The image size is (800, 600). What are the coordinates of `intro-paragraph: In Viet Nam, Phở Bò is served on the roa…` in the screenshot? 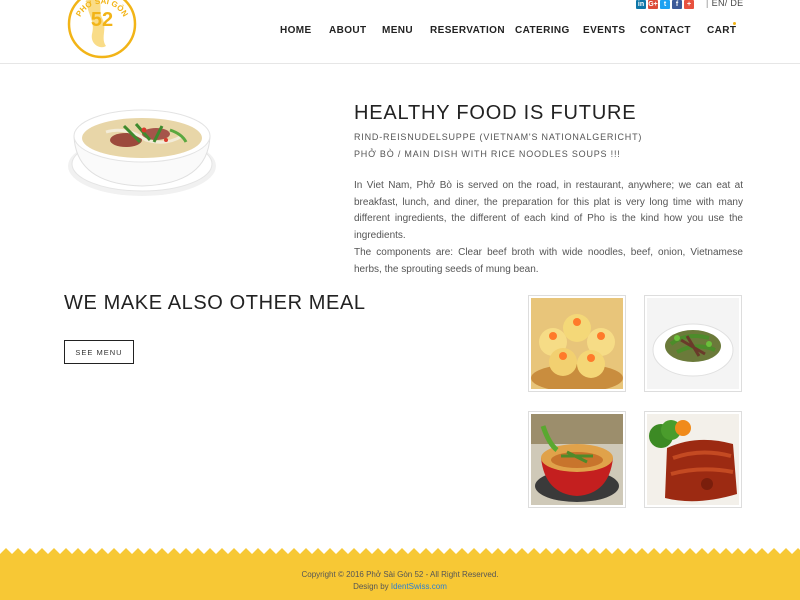 It's located at (548, 210).